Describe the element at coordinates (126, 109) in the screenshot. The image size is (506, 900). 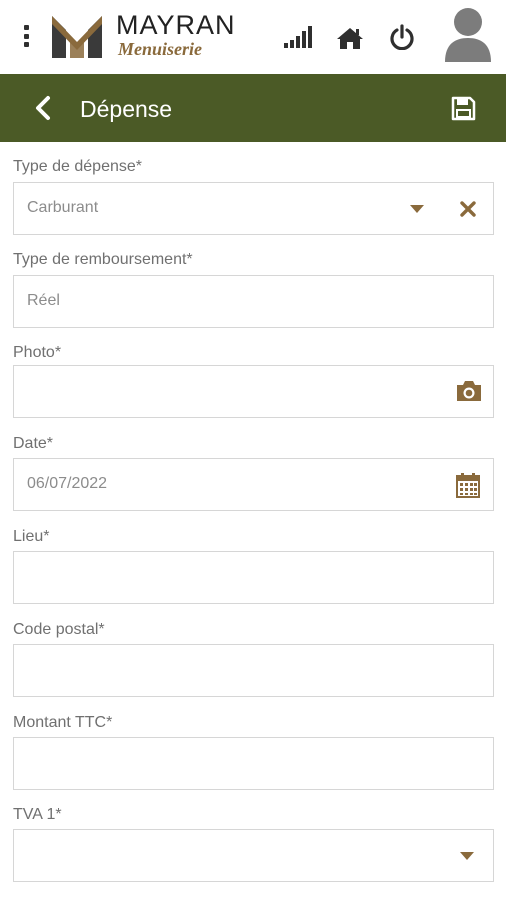
I see `page-title: Dépense` at that location.